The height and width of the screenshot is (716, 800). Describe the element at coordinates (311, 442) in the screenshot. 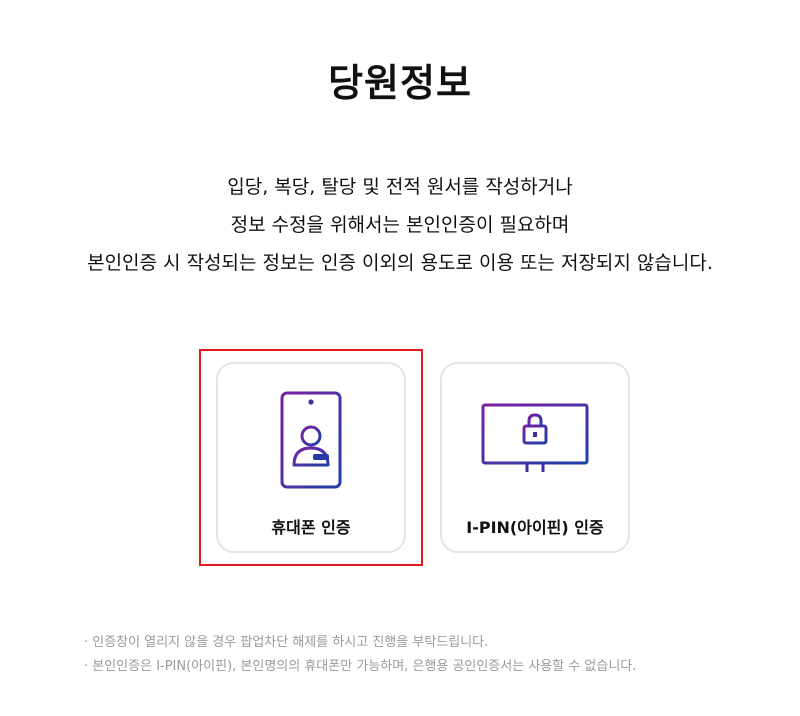

I see `mobile-phone-user-icon` at that location.